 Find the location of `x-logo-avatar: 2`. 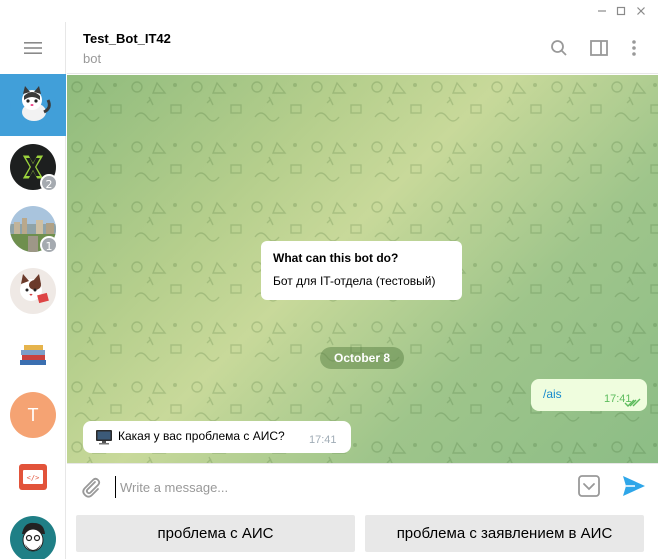

x-logo-avatar: 2 is located at coordinates (34, 168).